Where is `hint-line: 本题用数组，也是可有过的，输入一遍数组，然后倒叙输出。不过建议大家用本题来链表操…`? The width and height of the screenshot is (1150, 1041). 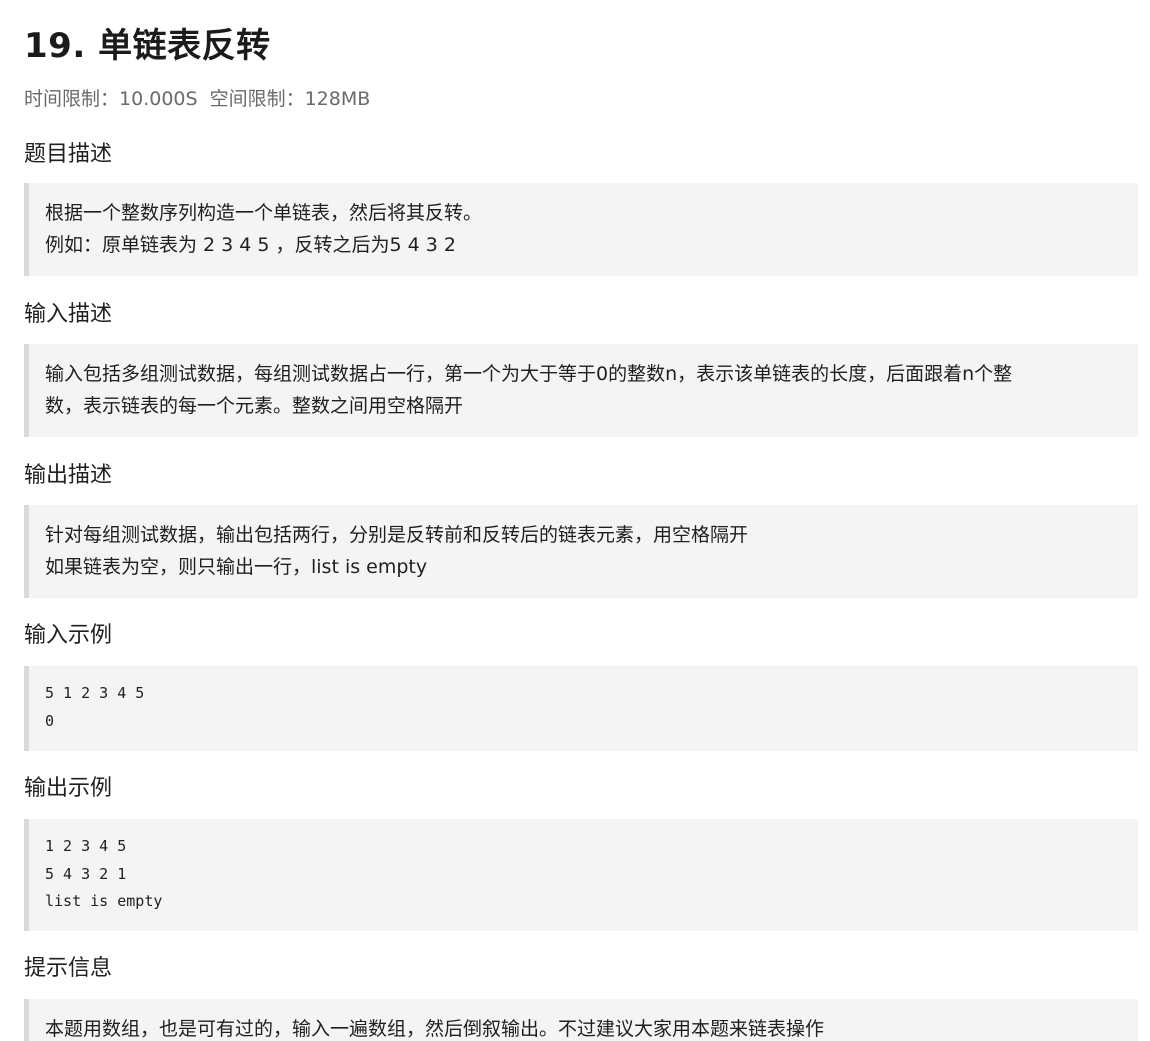
hint-line: 本题用数组，也是可有过的，输入一遍数组，然后倒叙输出。不过建议大家用本题来链表操… is located at coordinates (435, 1029).